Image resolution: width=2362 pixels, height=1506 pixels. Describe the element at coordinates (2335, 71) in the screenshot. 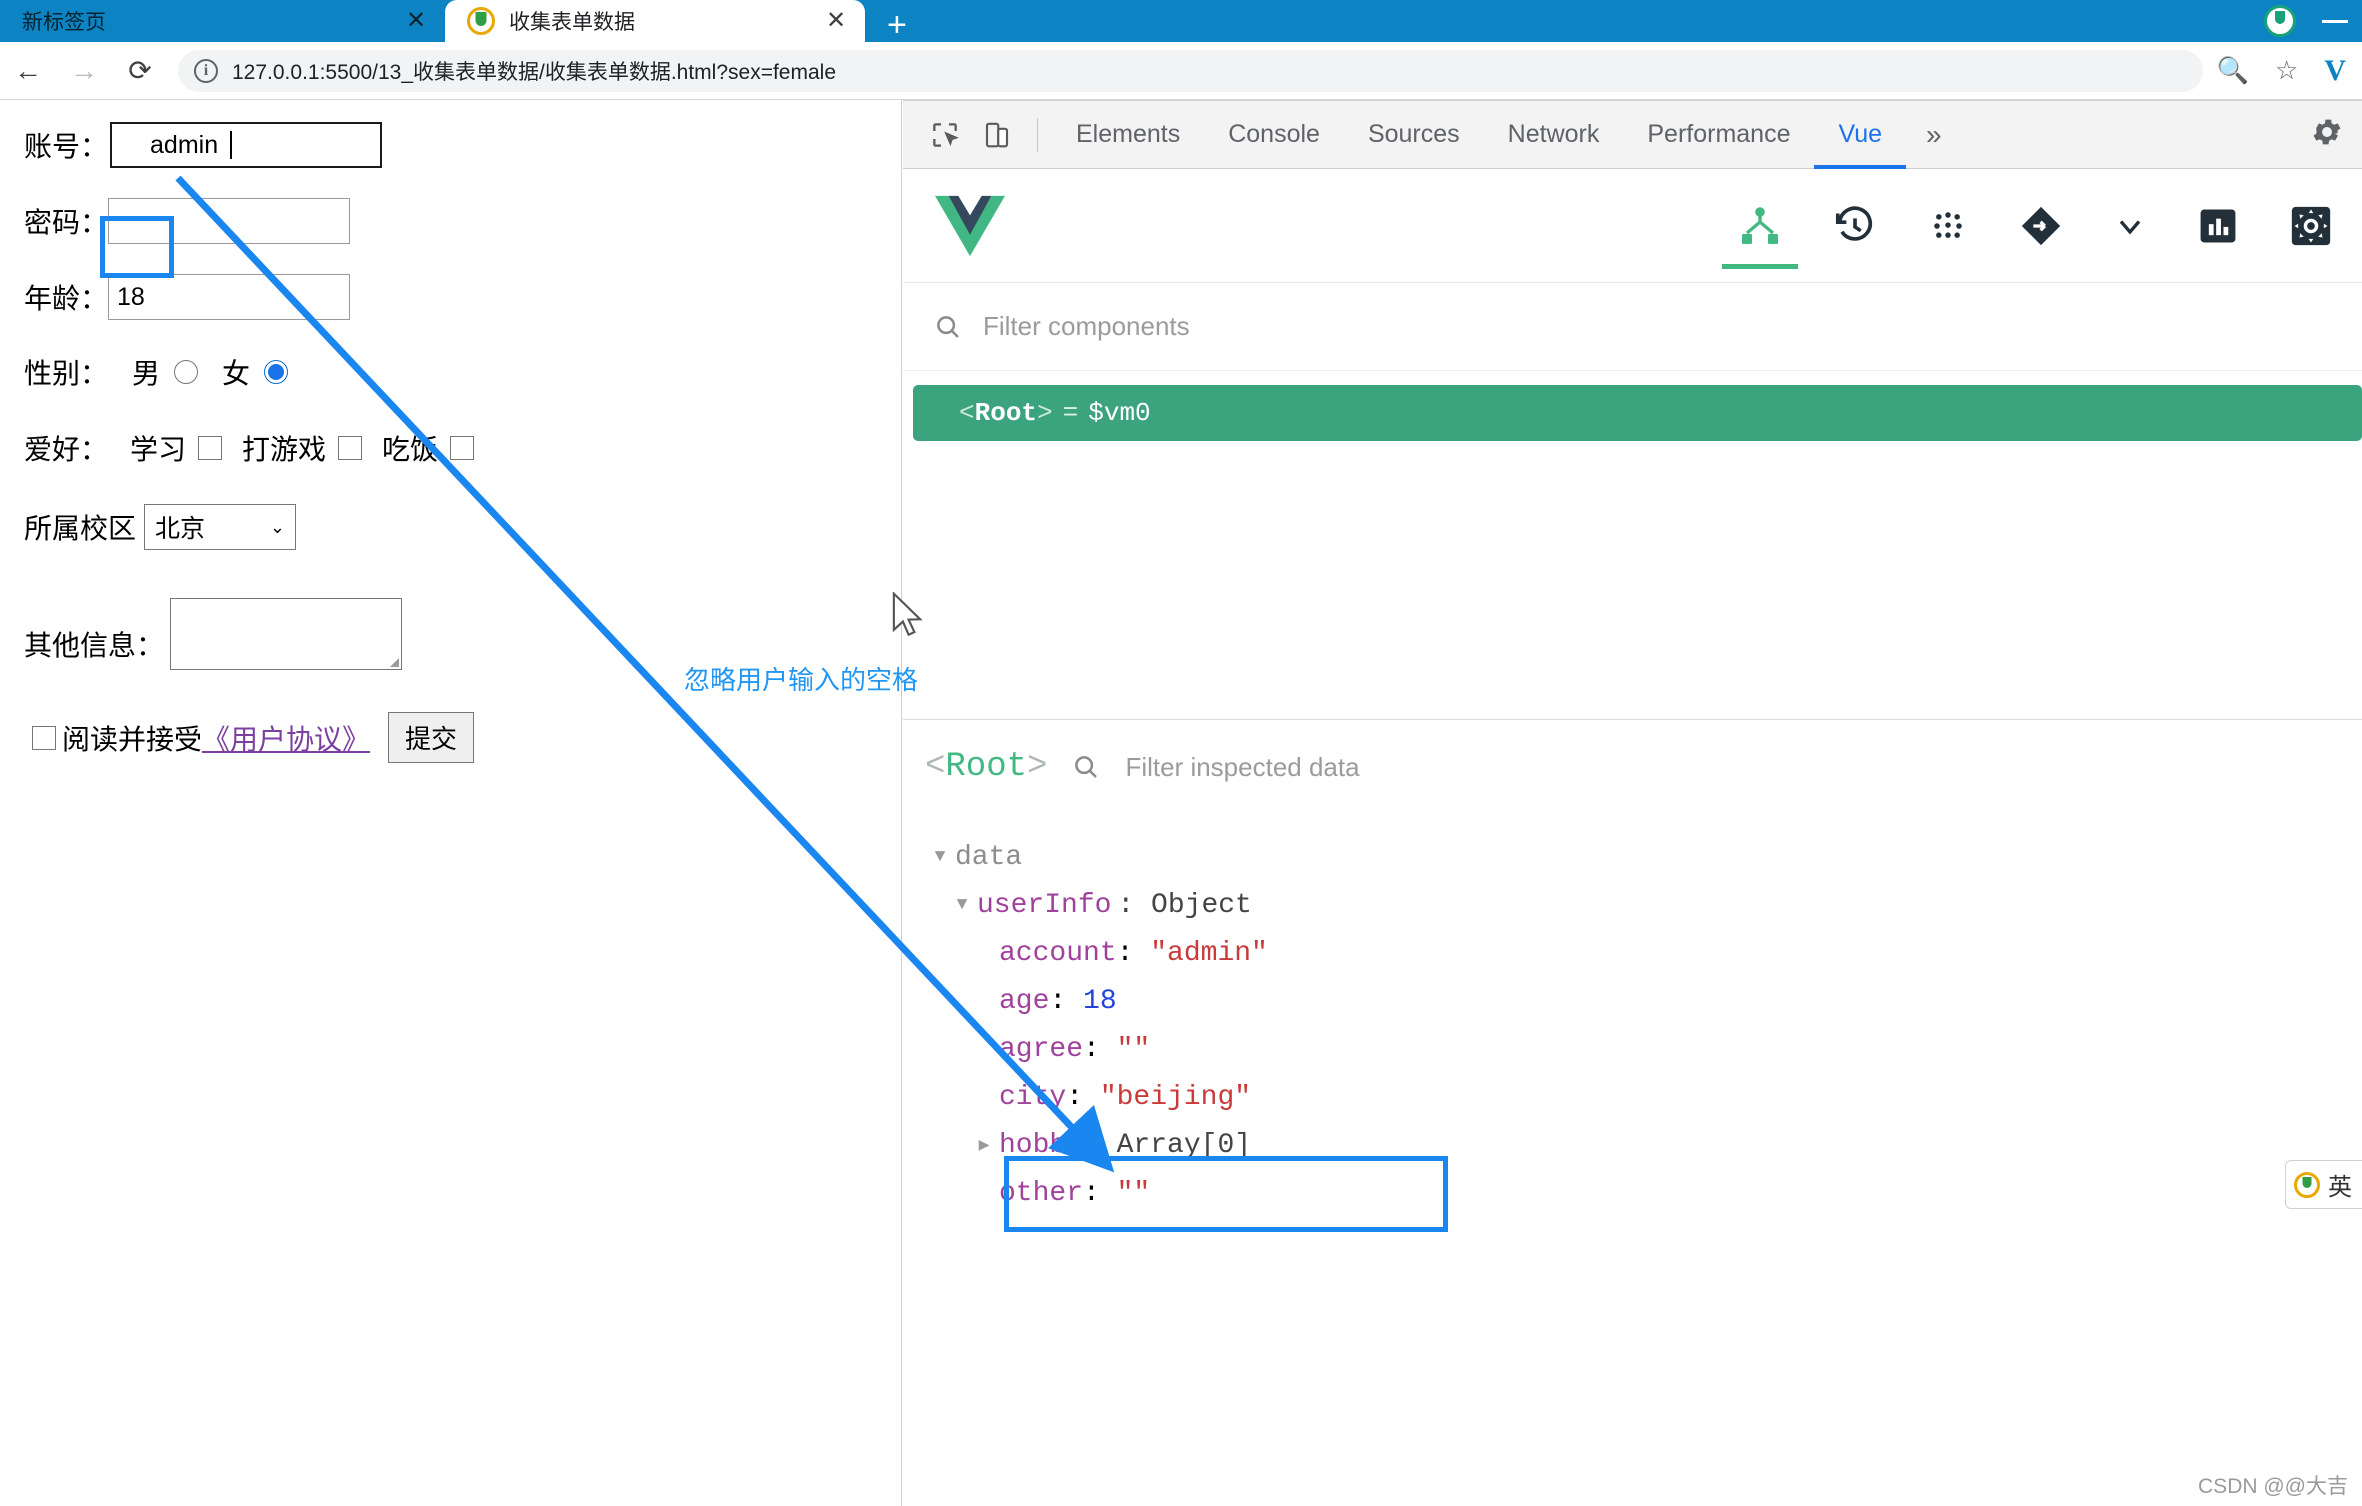

I see `profile-avatar: V` at that location.